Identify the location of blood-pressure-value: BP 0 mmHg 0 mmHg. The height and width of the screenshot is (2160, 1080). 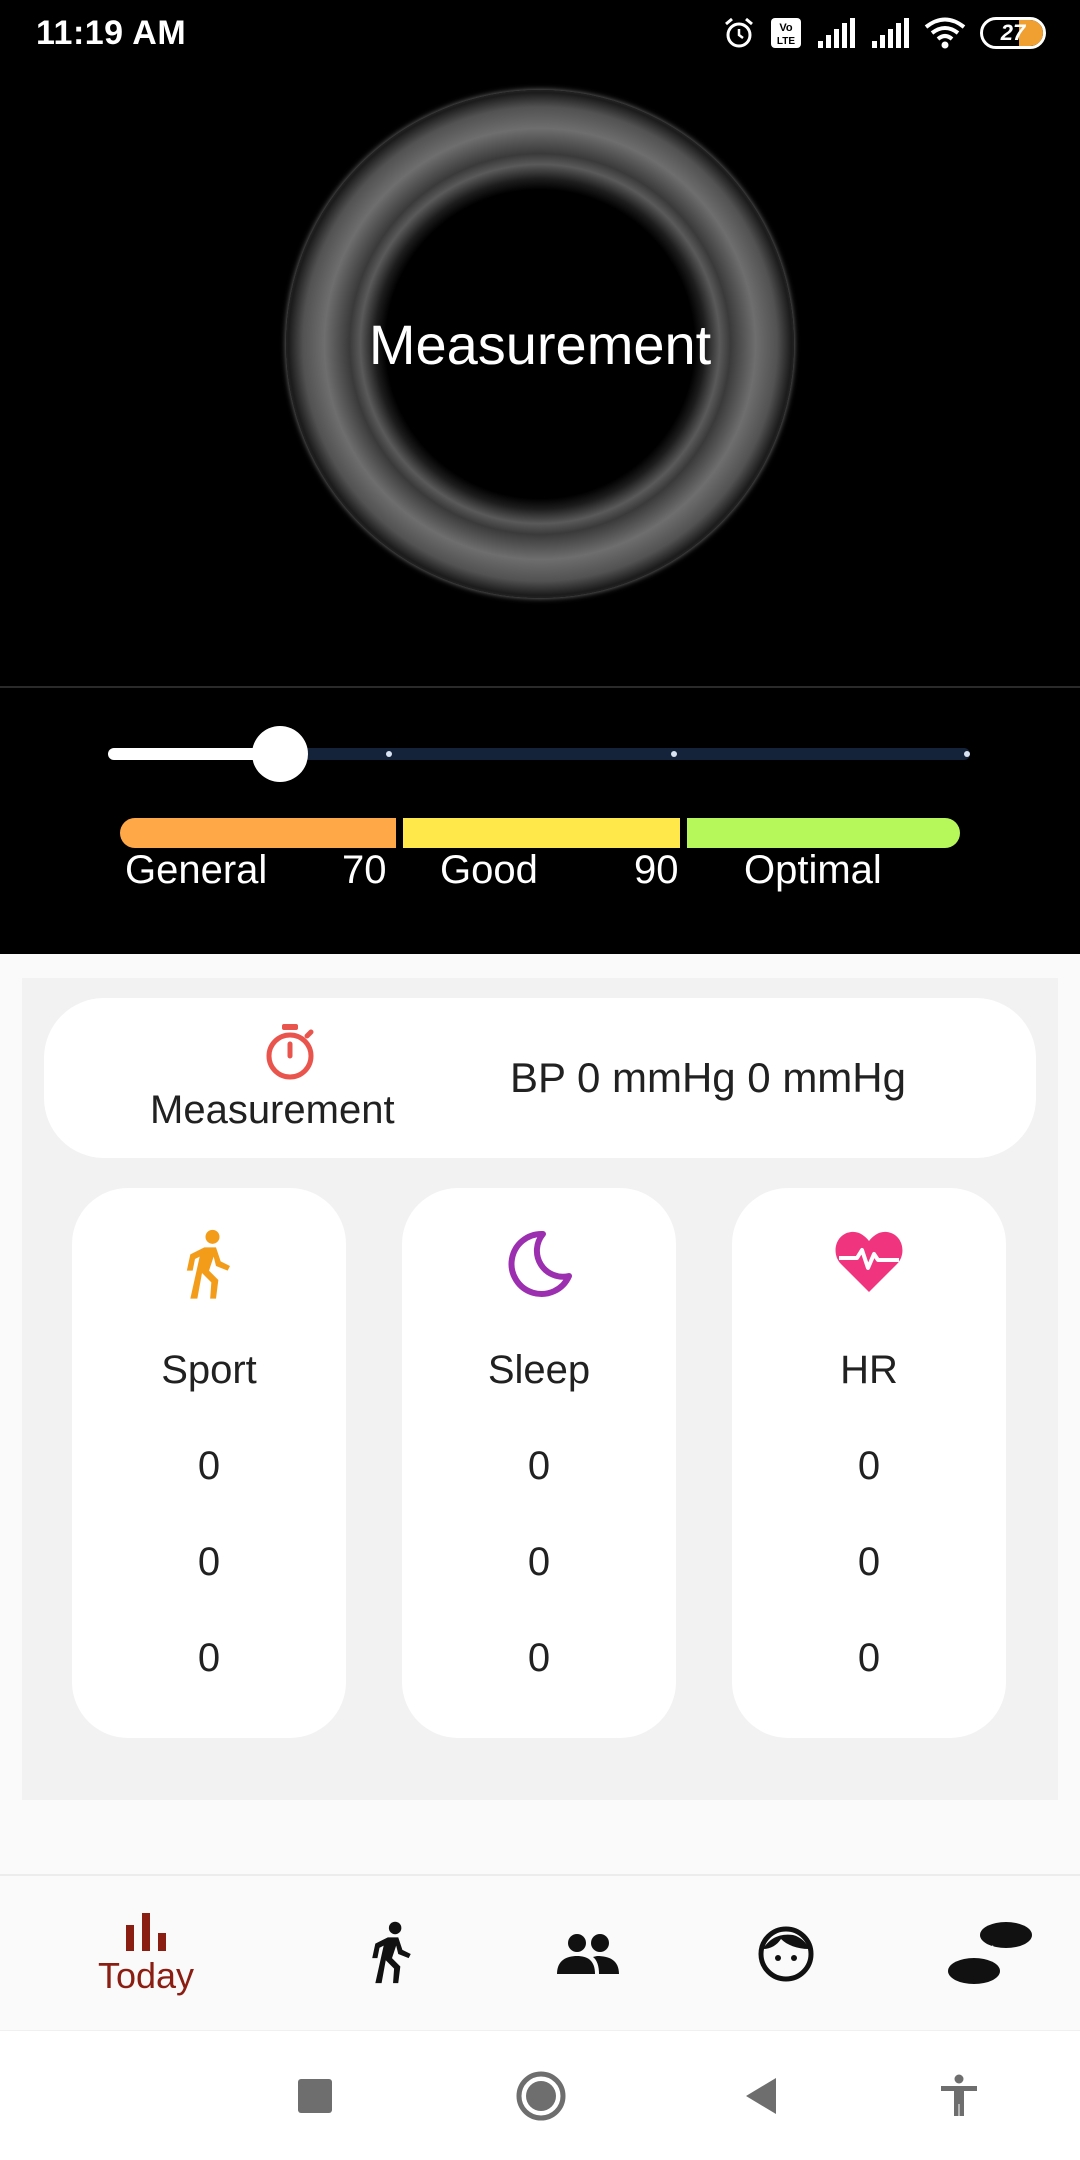
(708, 1077).